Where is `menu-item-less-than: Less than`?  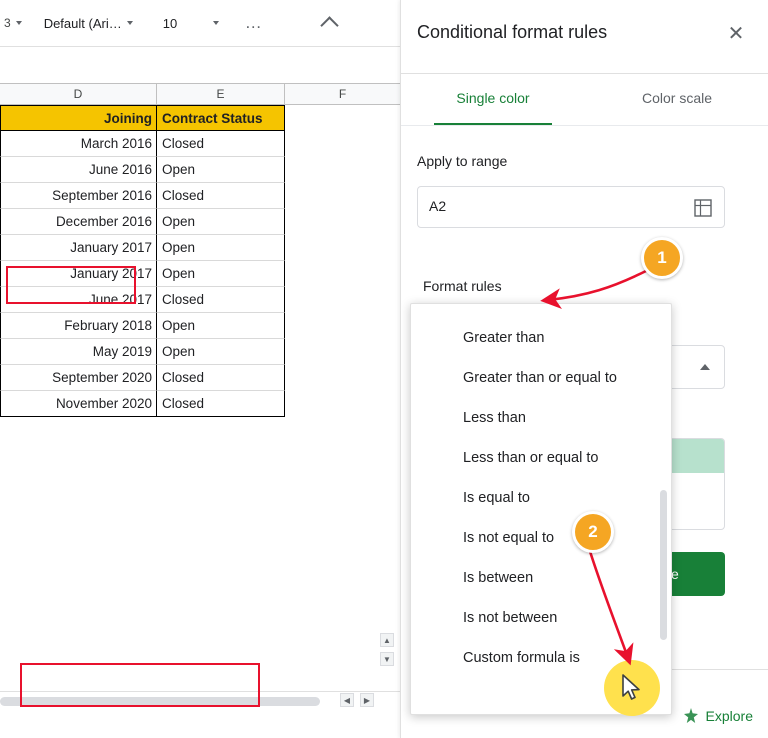
menu-item-less-than: Less than is located at coordinates (541, 418).